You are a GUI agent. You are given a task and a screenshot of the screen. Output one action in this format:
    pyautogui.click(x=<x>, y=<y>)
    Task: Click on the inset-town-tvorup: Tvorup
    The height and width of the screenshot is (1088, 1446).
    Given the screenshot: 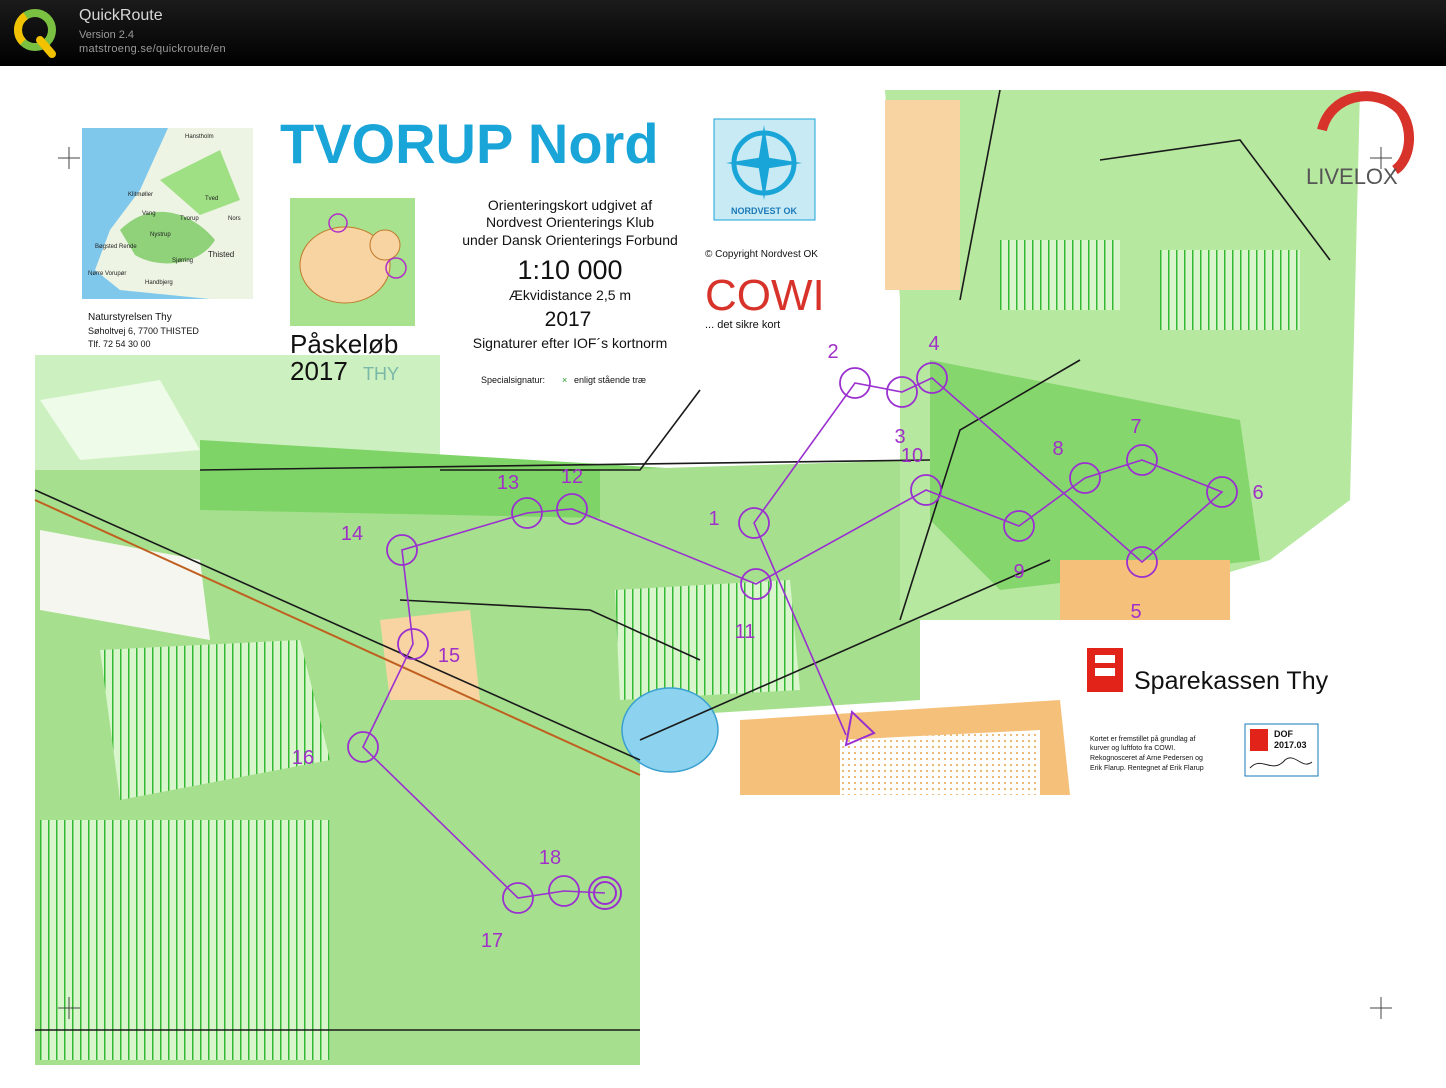 What is the action you would take?
    pyautogui.click(x=189, y=219)
    